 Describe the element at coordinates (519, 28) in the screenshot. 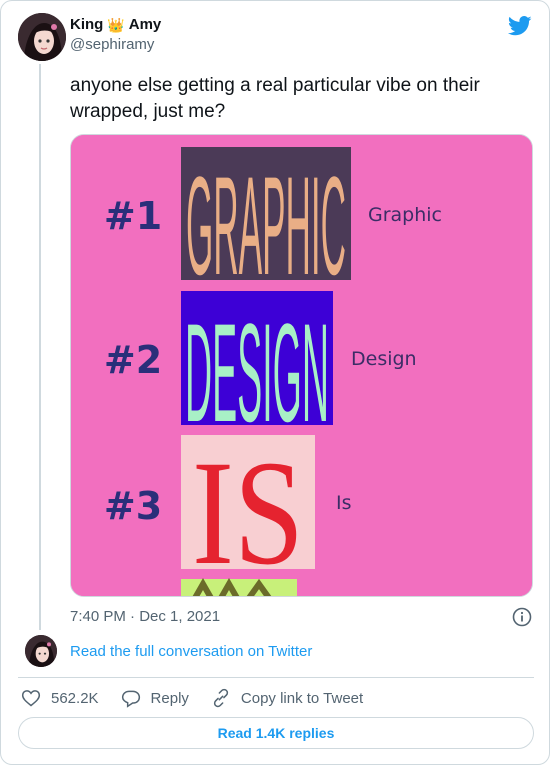

I see `twitter-bird-icon` at that location.